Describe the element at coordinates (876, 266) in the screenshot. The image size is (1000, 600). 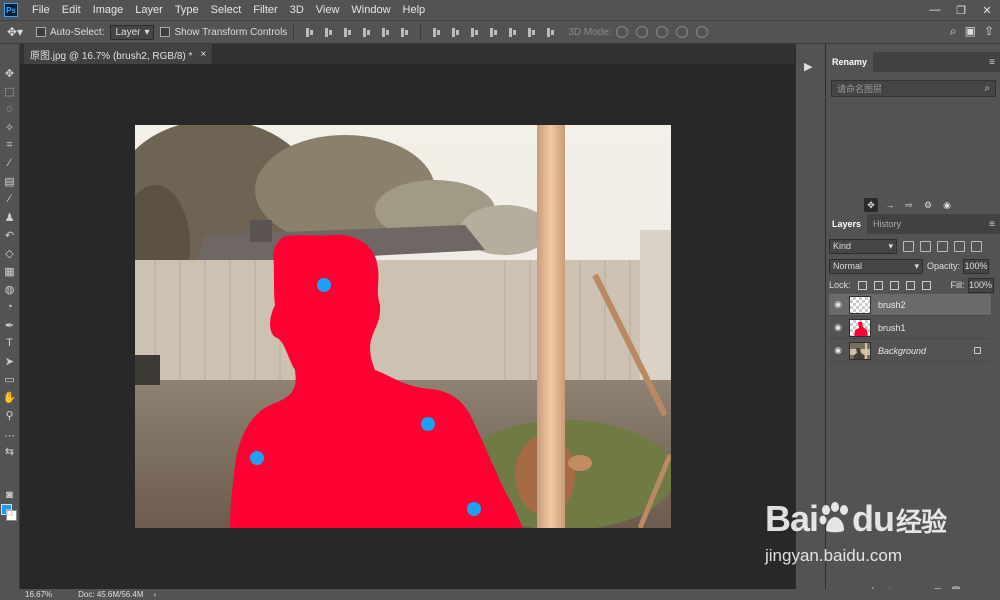
I see `blend-mode-dropdown: Normal ▾` at that location.